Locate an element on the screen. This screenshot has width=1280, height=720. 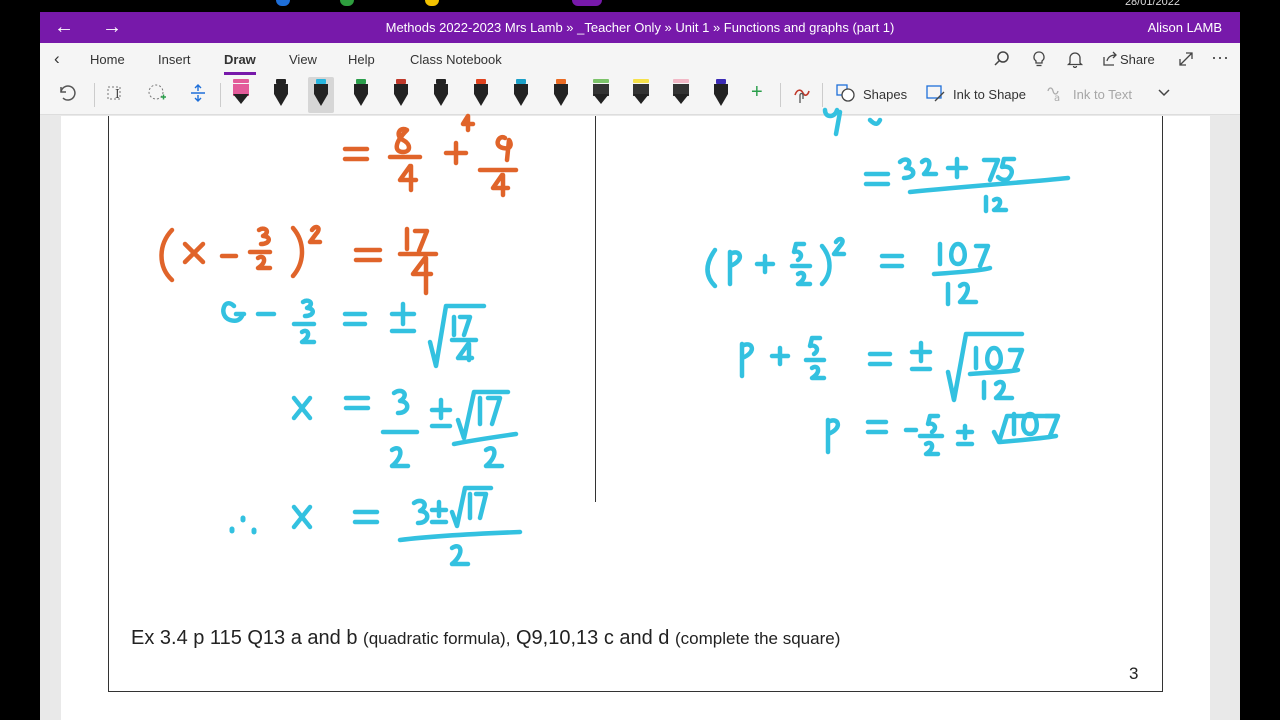
exercise-part-1-note: (quadratic formula), is located at coordinates (437, 638).